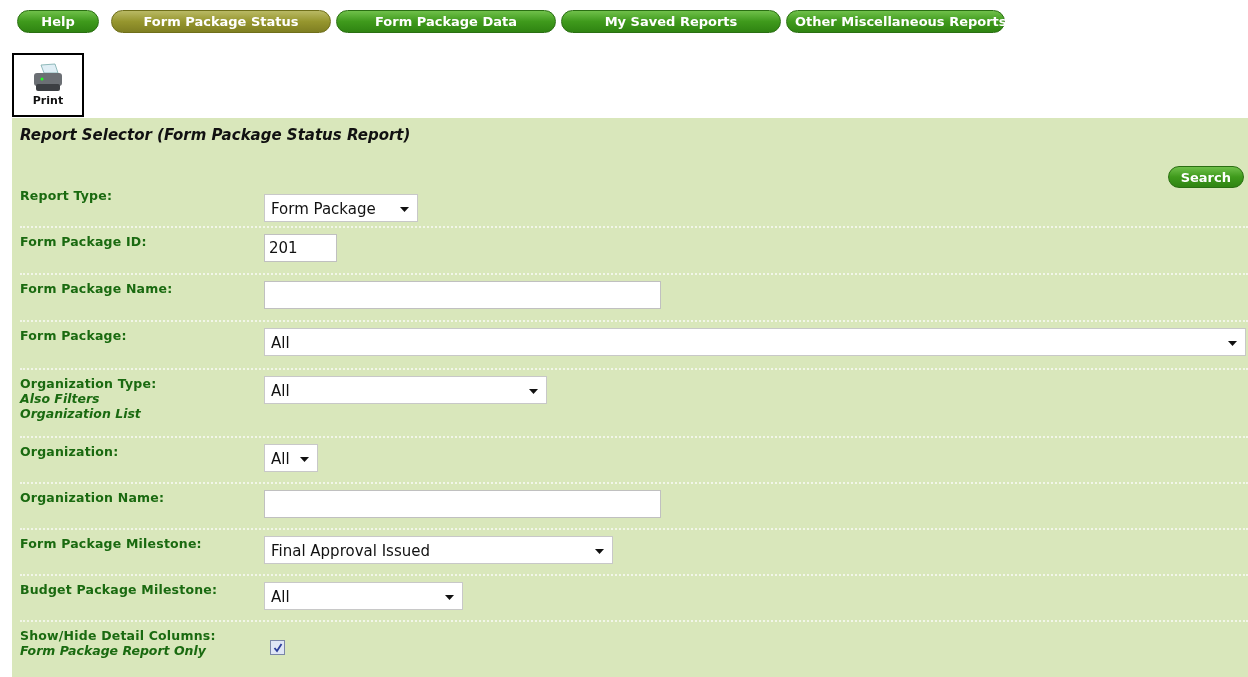 Image resolution: width=1248 pixels, height=677 pixels. What do you see at coordinates (81, 413) in the screenshot?
I see `field-note: Organization List` at bounding box center [81, 413].